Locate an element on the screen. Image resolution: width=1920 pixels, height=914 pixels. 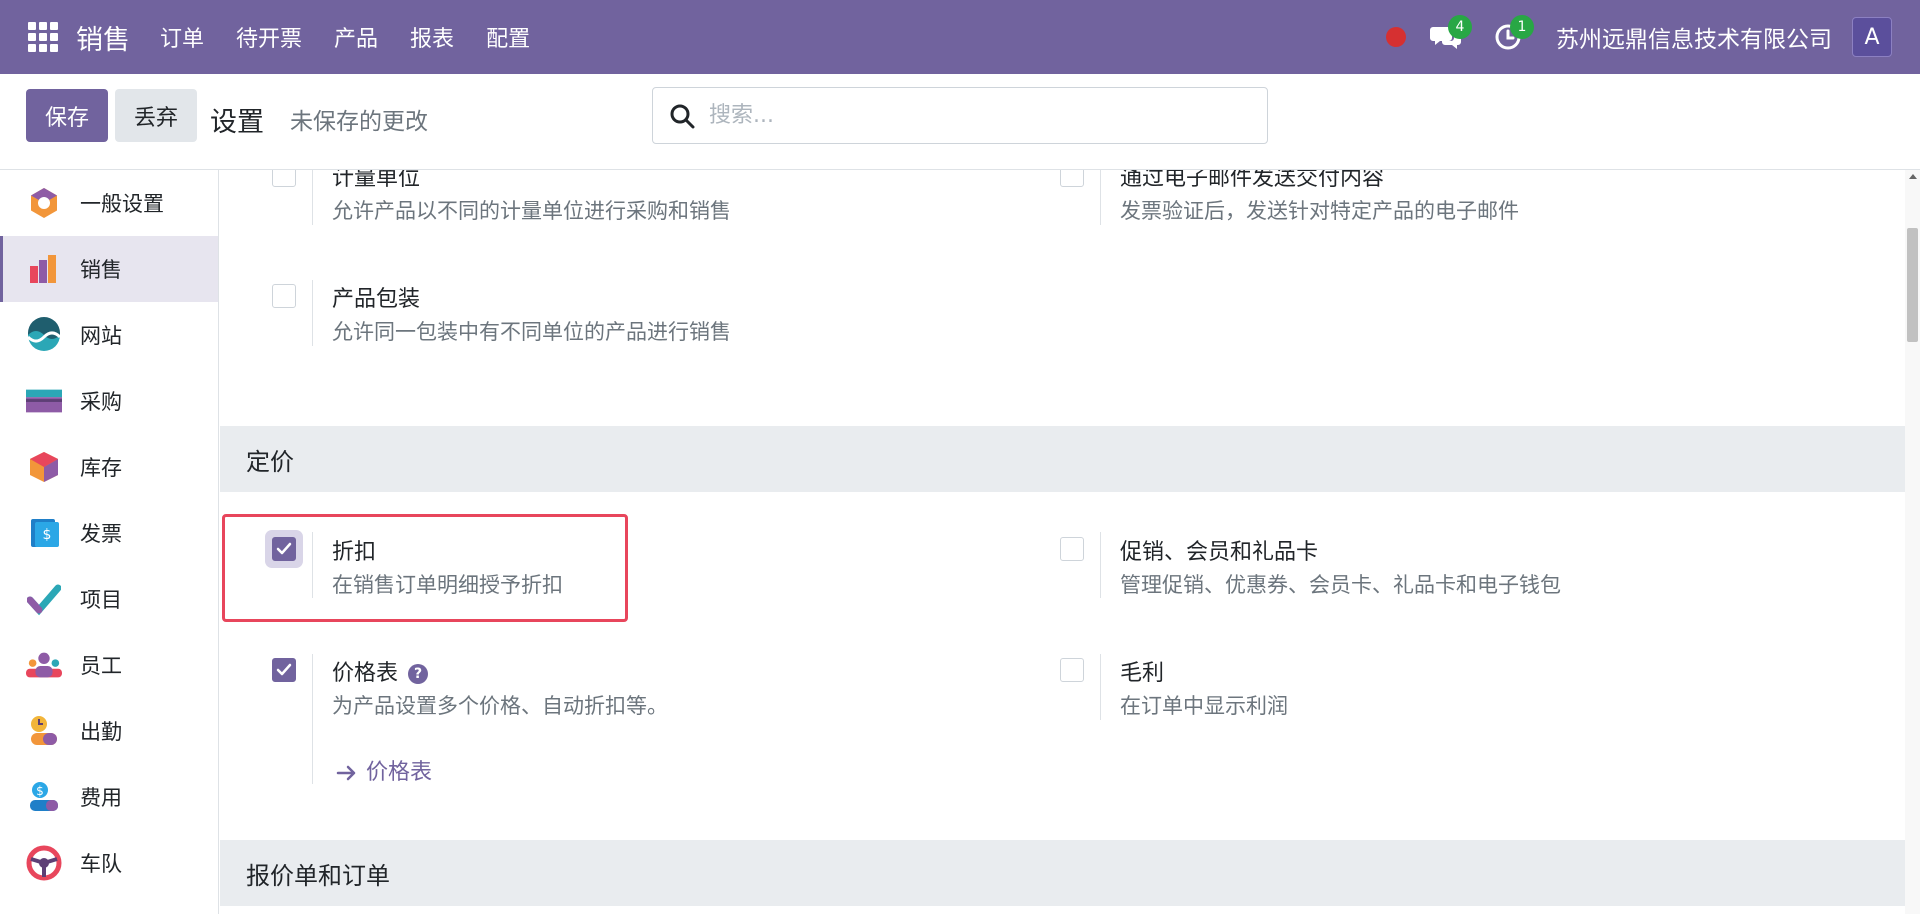
pricelist-link: 价格表 is located at coordinates (384, 770).